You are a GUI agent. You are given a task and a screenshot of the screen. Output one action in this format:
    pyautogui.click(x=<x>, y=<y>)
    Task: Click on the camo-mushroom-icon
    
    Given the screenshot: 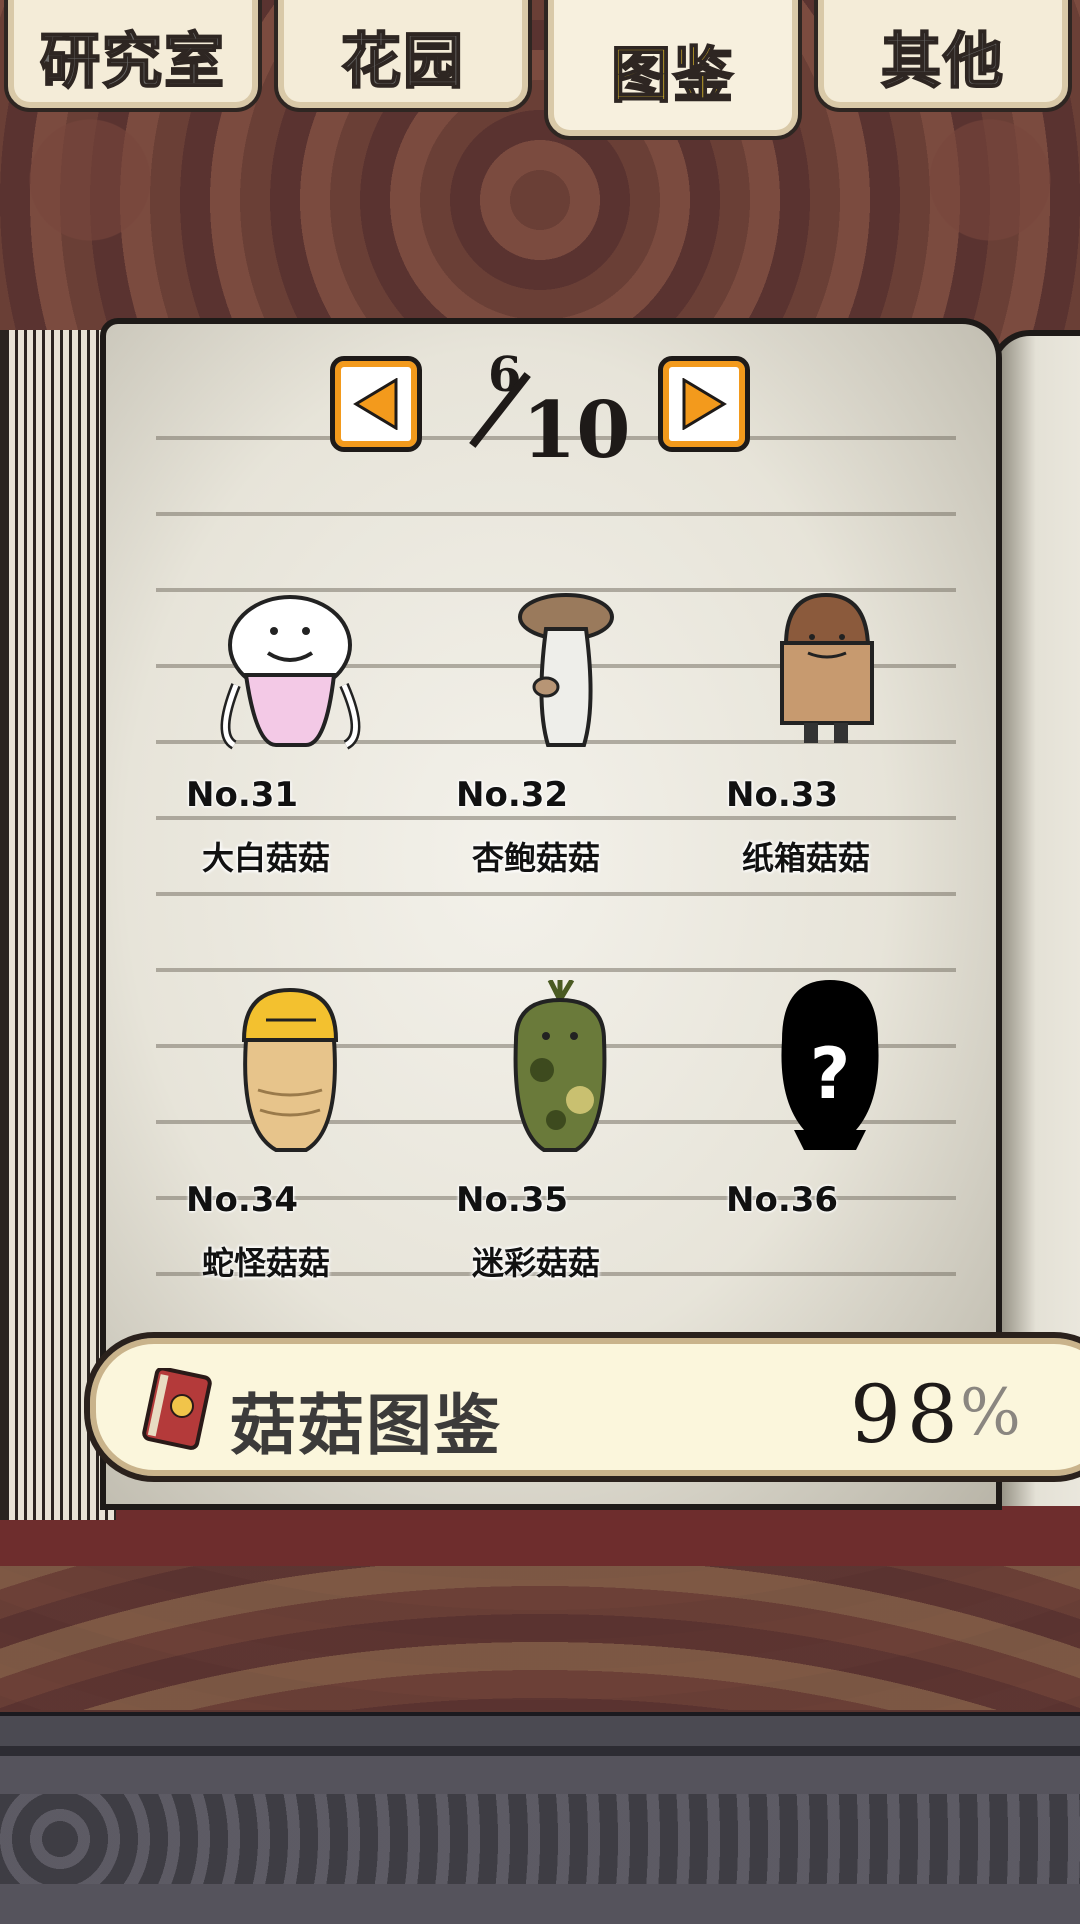 What is the action you would take?
    pyautogui.click(x=560, y=1066)
    